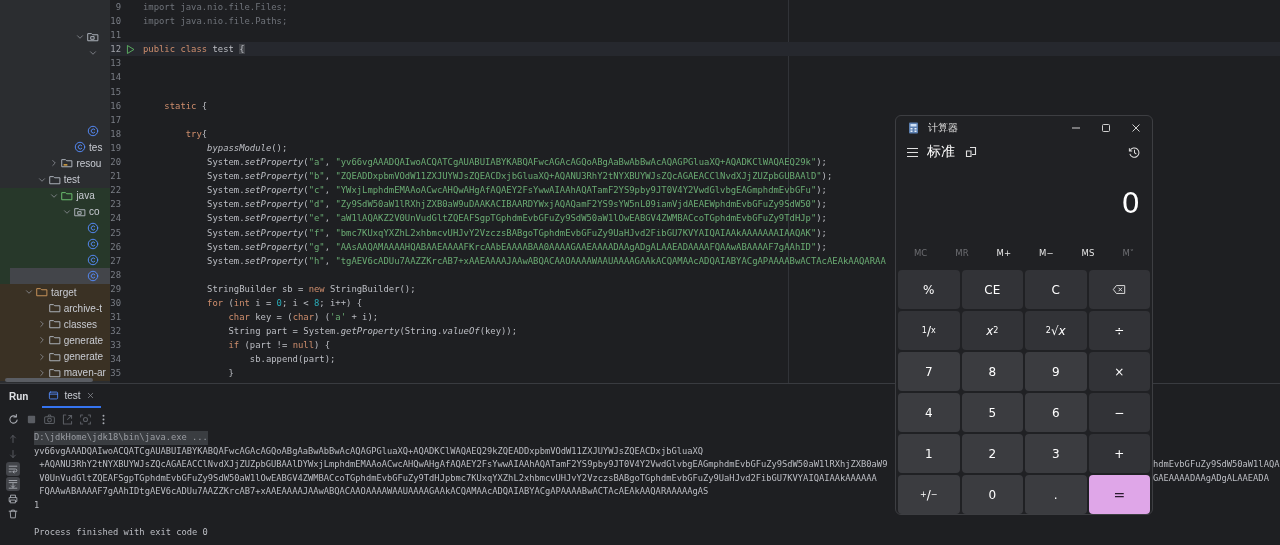 The height and width of the screenshot is (545, 1280). What do you see at coordinates (115, 50) in the screenshot?
I see `line-number: 12` at bounding box center [115, 50].